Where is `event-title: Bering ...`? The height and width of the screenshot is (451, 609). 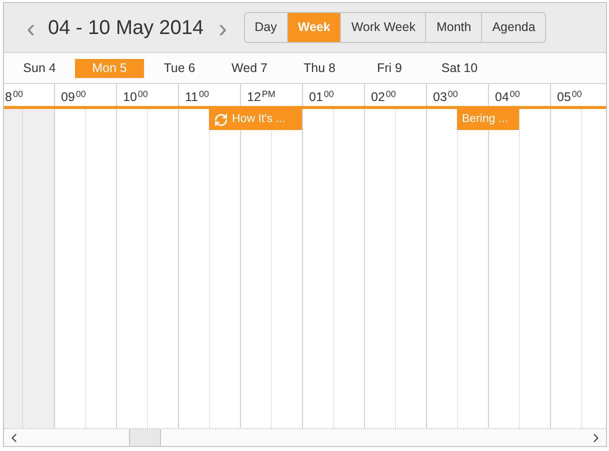 event-title: Bering ... is located at coordinates (485, 119).